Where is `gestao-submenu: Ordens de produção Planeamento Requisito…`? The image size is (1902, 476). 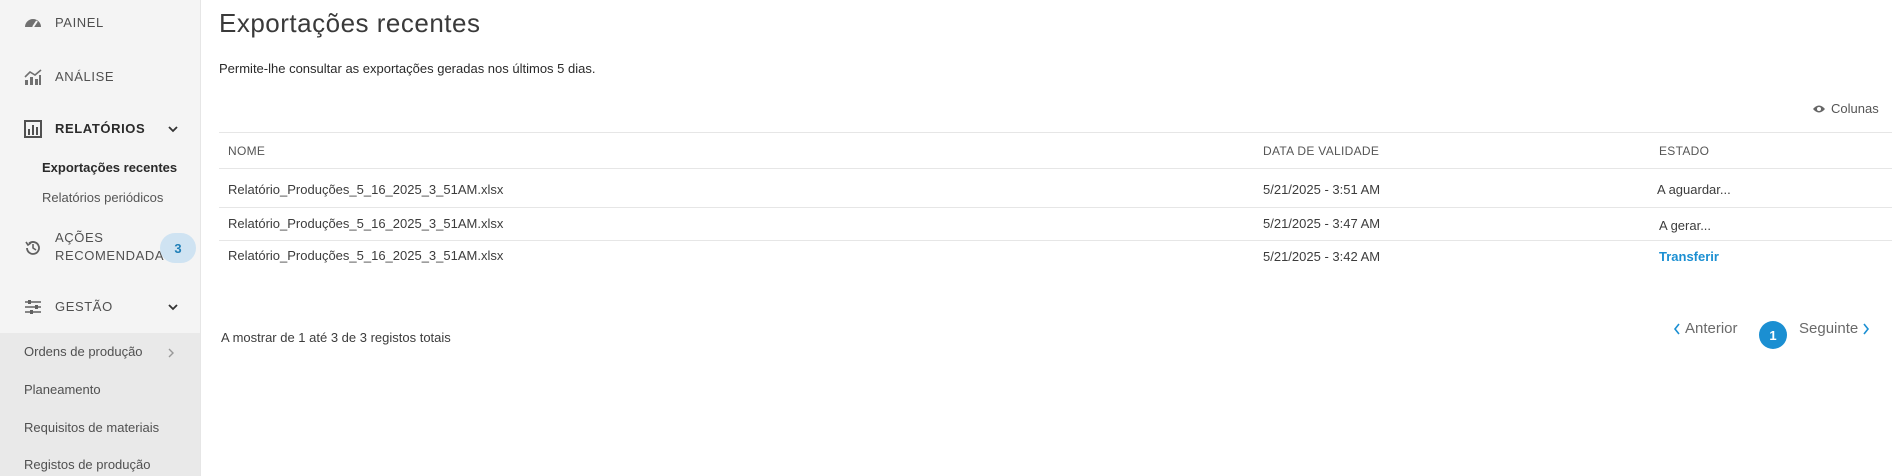
gestao-submenu: Ordens de produção Planeamento Requisito… is located at coordinates (100, 404).